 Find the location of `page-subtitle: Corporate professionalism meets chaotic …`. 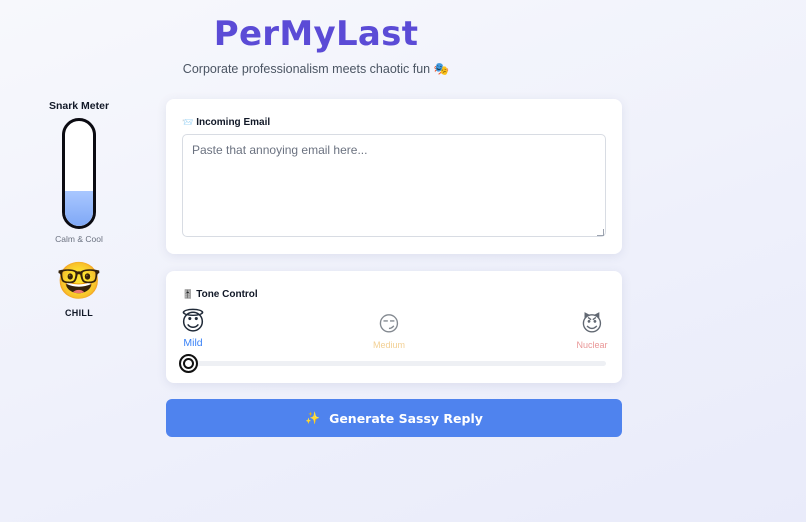

page-subtitle: Corporate professionalism meets chaotic … is located at coordinates (316, 69).